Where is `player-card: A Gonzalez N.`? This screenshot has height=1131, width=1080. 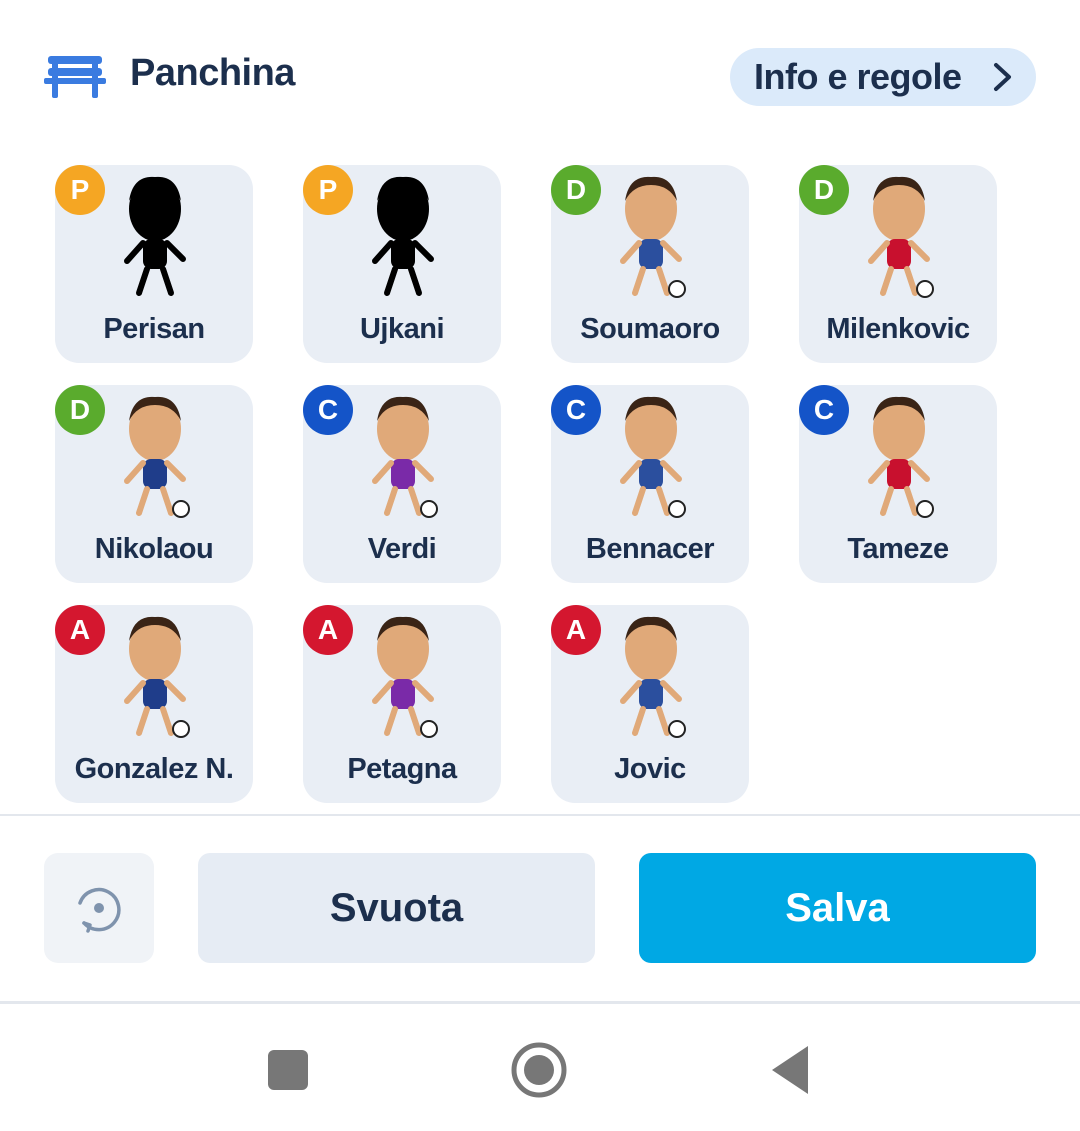 player-card: A Gonzalez N. is located at coordinates (154, 704).